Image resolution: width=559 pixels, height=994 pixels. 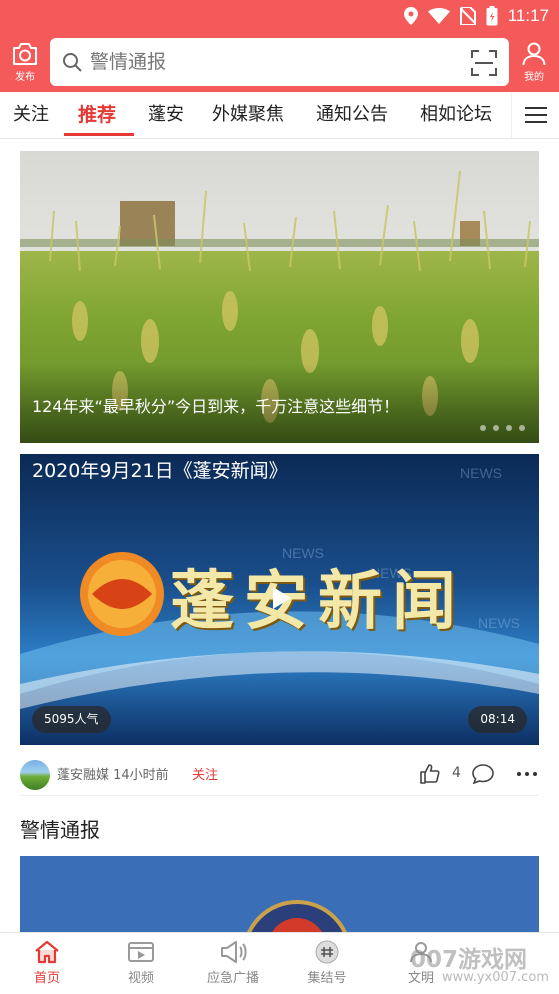 I want to click on like-count: 4, so click(x=456, y=773).